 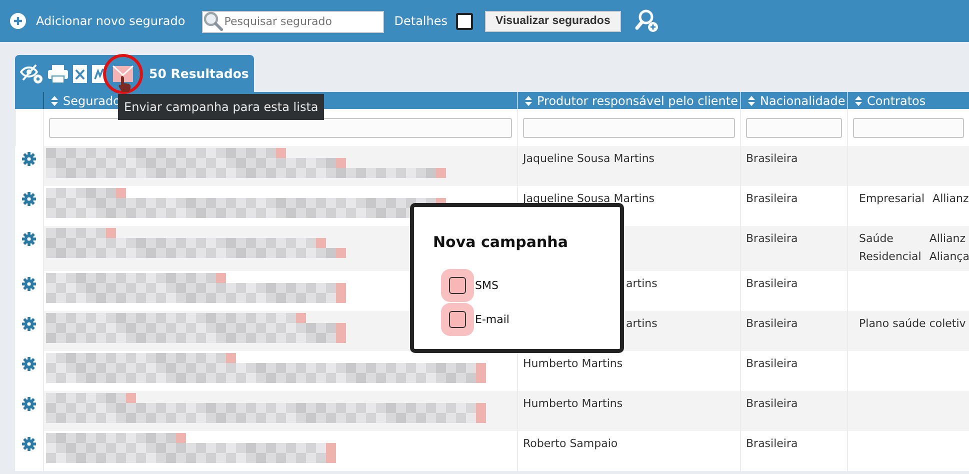 What do you see at coordinates (892, 198) in the screenshot?
I see `contract-type: Empresarial` at bounding box center [892, 198].